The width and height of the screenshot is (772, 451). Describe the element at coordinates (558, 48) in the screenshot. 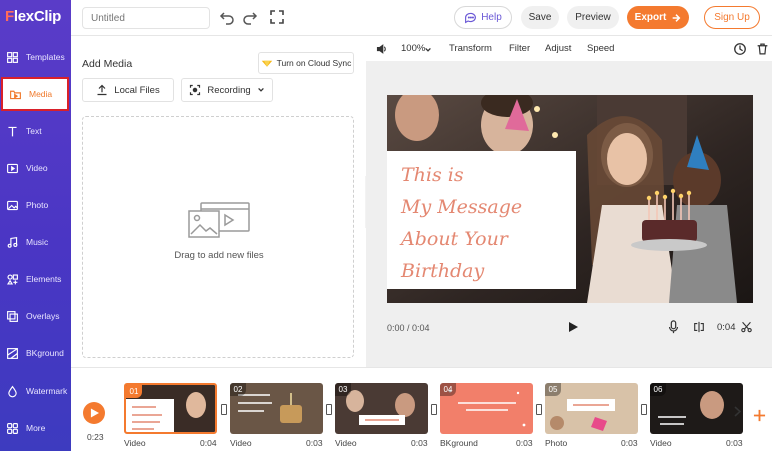

I see `adjust-button: Adjust` at that location.